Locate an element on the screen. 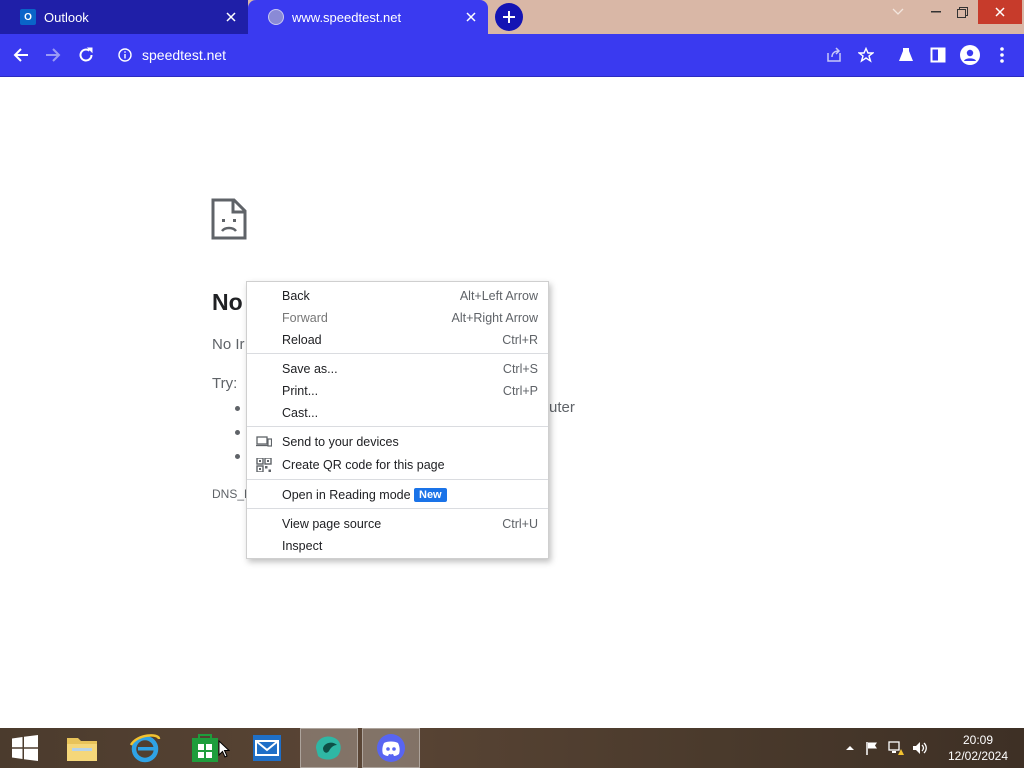 This screenshot has width=1024, height=768. taskbar-store is located at coordinates (205, 748).